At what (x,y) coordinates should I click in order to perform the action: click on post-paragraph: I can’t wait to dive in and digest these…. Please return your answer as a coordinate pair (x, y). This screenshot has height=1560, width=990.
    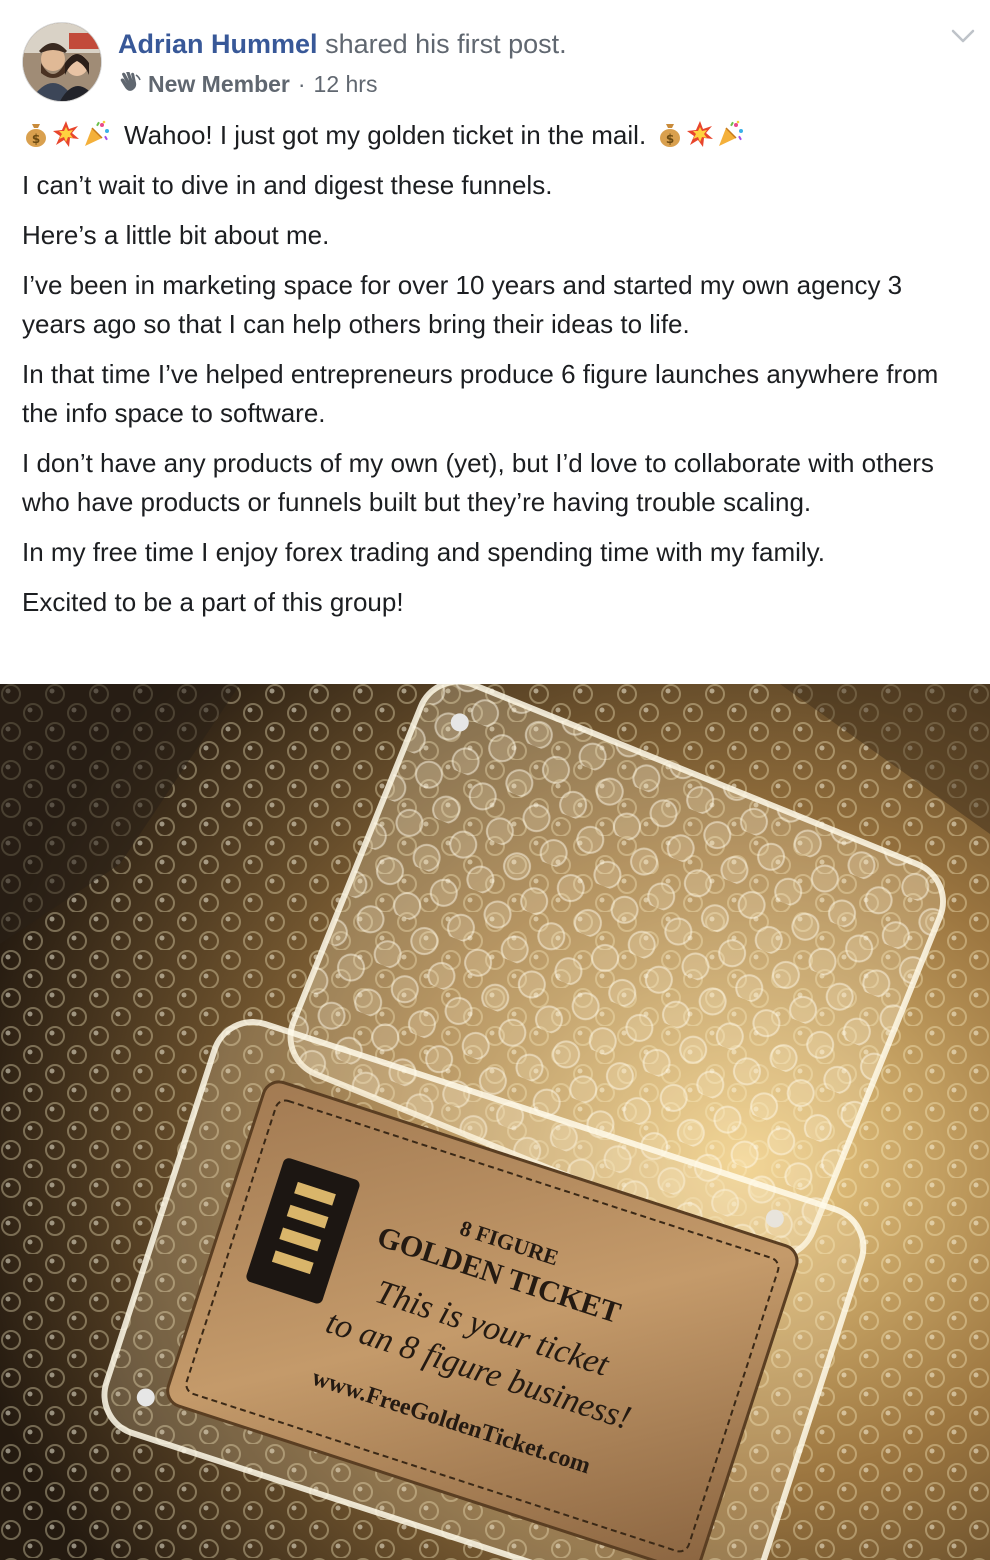
    Looking at the image, I should click on (287, 185).